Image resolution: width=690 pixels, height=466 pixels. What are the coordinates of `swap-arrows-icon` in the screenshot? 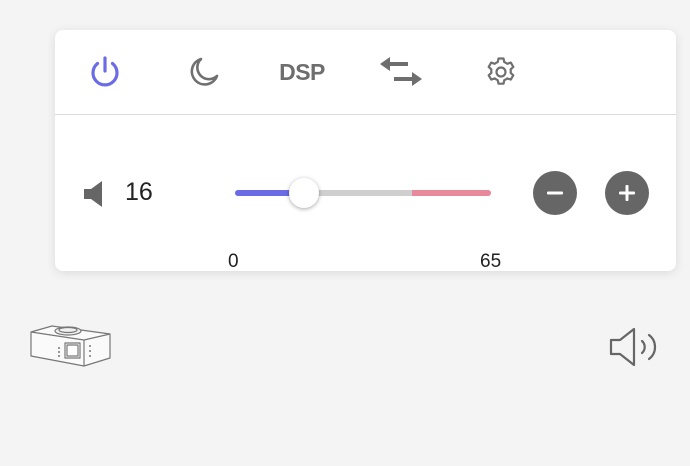 It's located at (401, 71).